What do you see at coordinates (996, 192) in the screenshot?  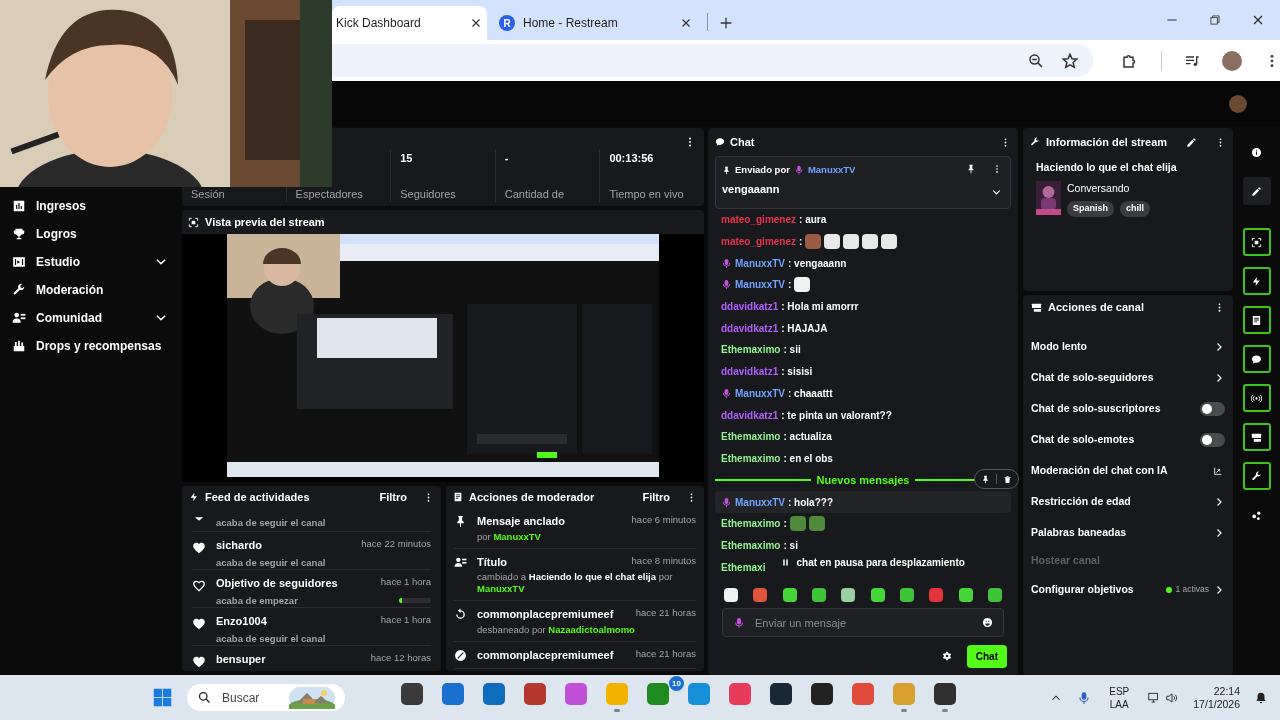 I see `chevron-icon` at bounding box center [996, 192].